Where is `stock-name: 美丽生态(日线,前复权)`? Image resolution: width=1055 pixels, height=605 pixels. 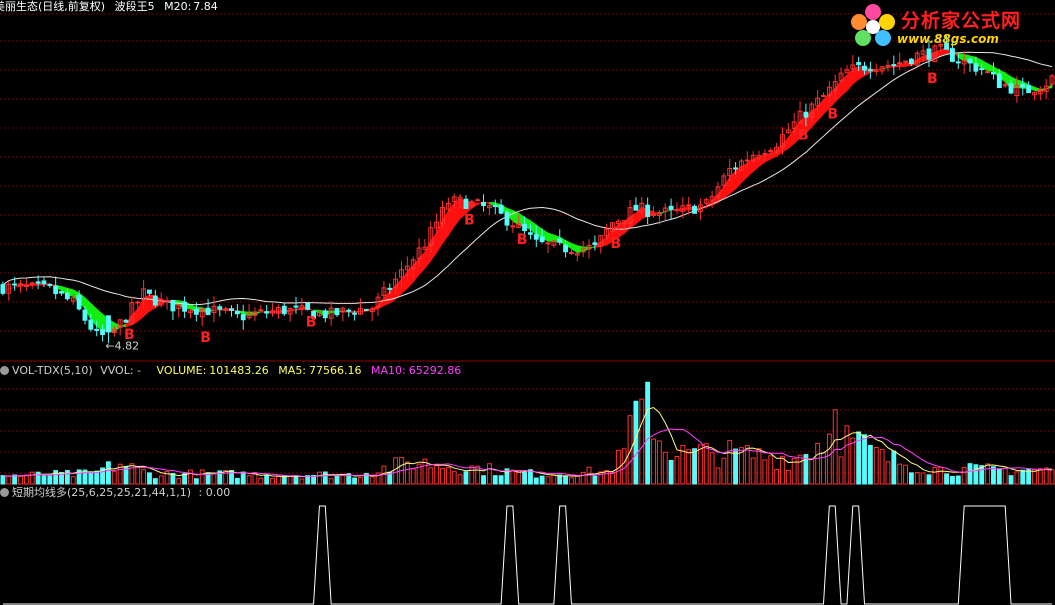 stock-name: 美丽生态(日线,前复权) is located at coordinates (53, 6).